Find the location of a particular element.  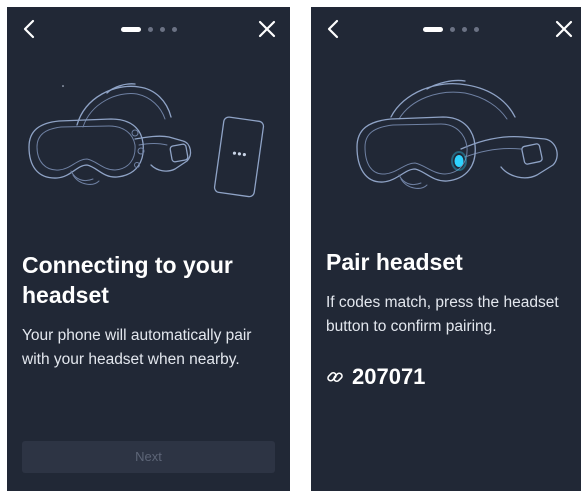

page-title: Connecting to your headset is located at coordinates (127, 280).